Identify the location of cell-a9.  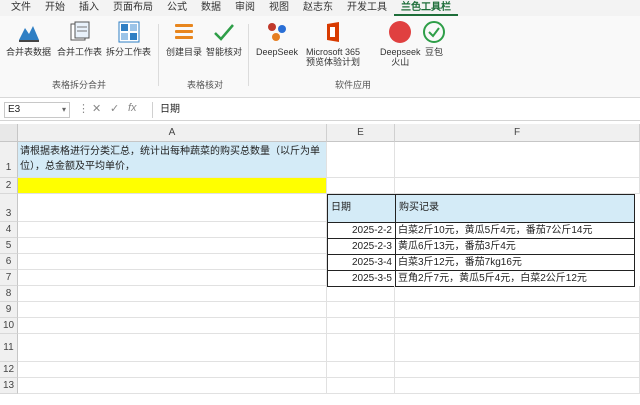
(172, 310).